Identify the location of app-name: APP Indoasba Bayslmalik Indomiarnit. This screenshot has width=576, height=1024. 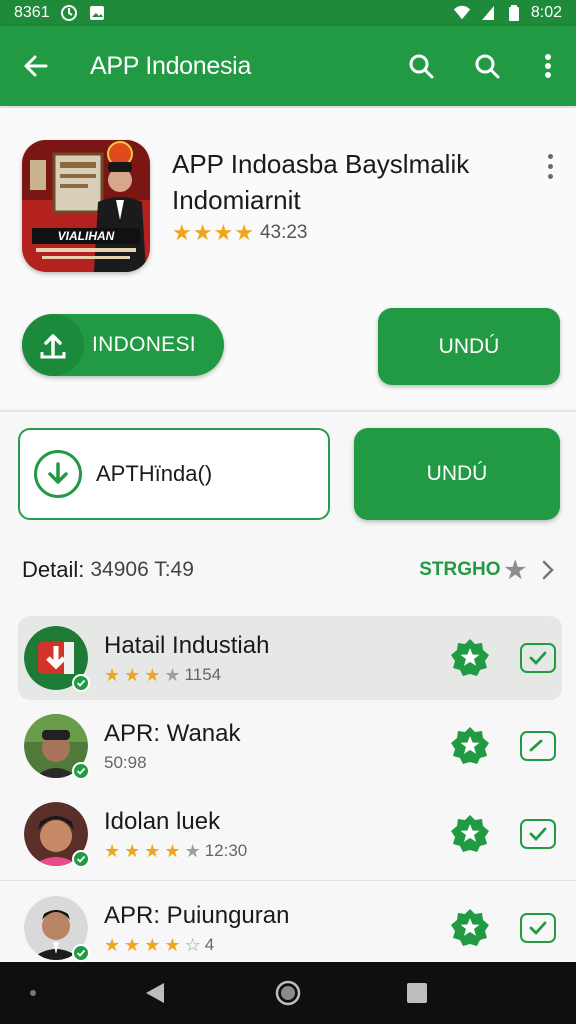
(342, 182).